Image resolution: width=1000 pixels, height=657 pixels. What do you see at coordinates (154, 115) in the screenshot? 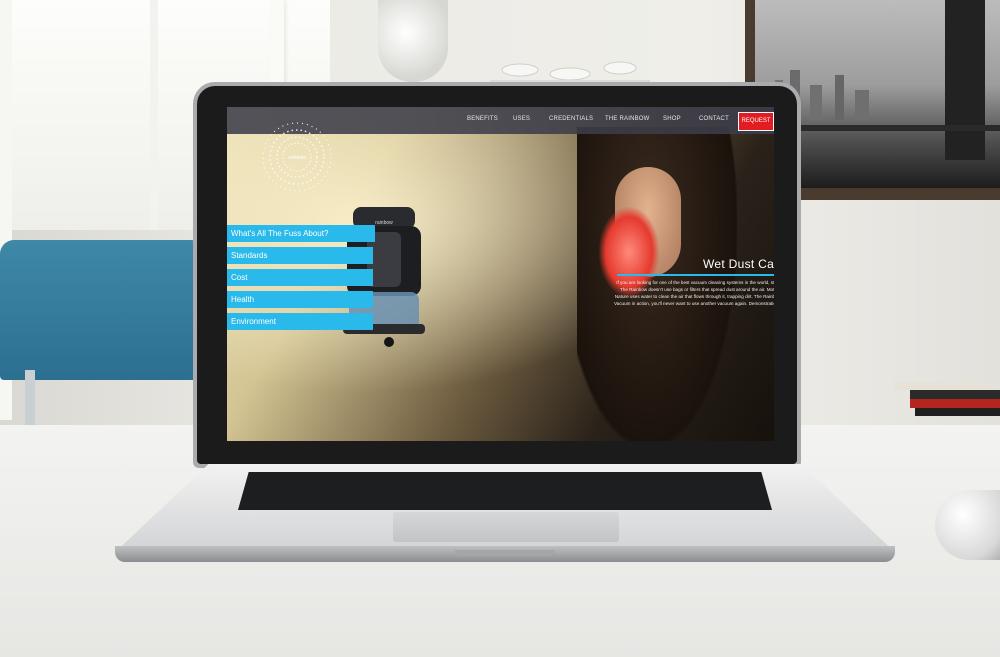
I see `window-frame` at bounding box center [154, 115].